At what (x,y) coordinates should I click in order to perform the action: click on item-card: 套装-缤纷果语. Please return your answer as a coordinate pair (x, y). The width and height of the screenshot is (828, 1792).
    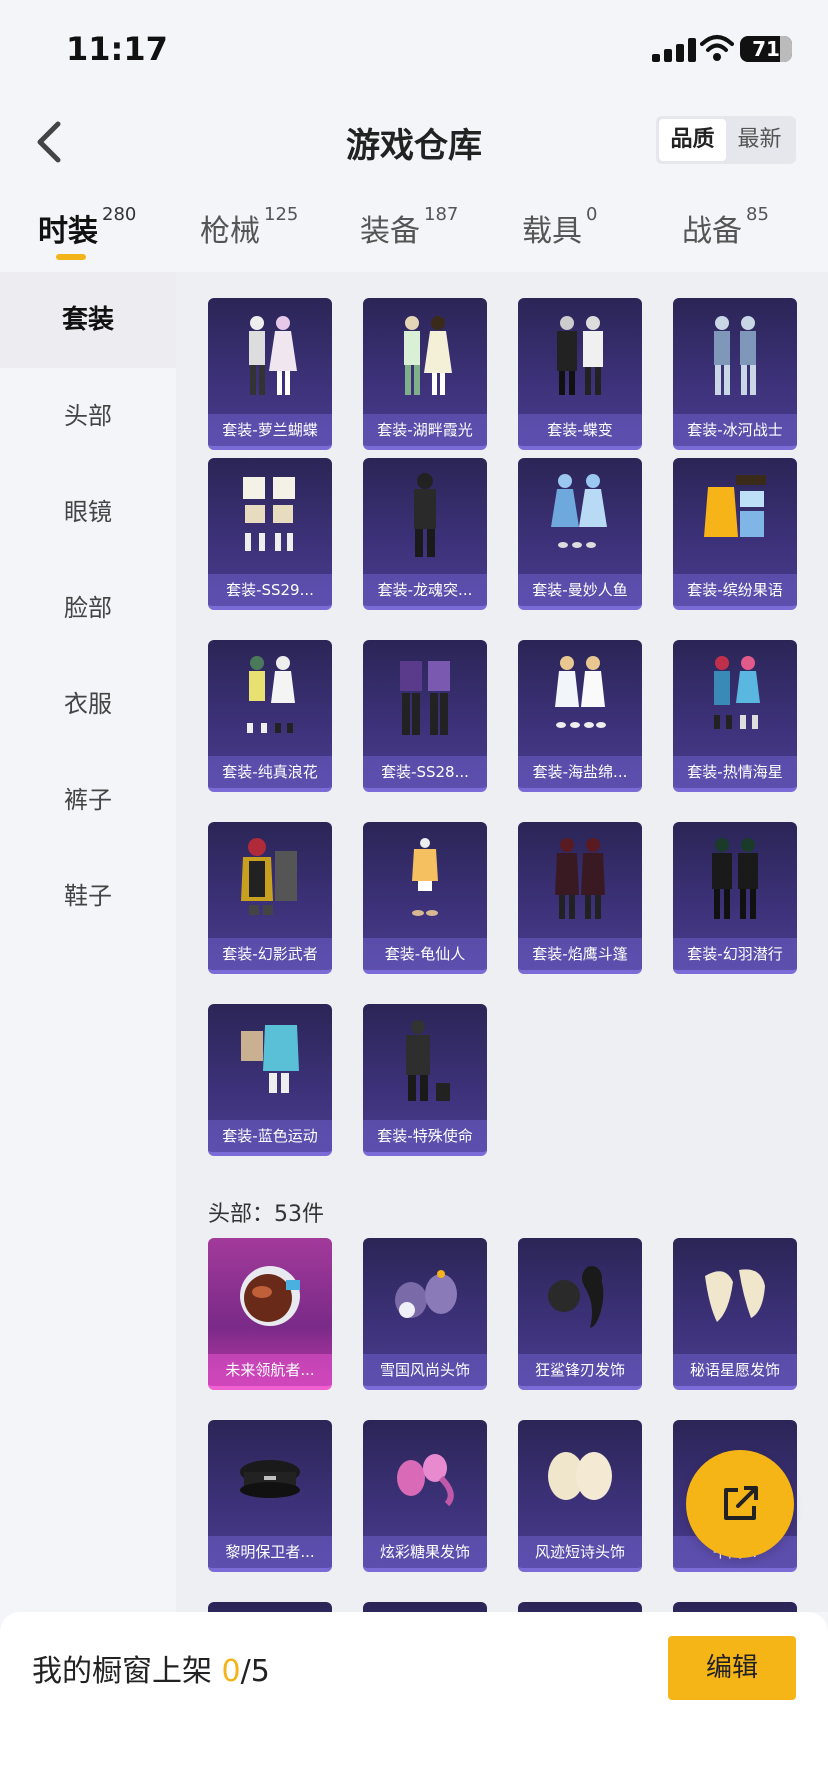
    Looking at the image, I should click on (735, 534).